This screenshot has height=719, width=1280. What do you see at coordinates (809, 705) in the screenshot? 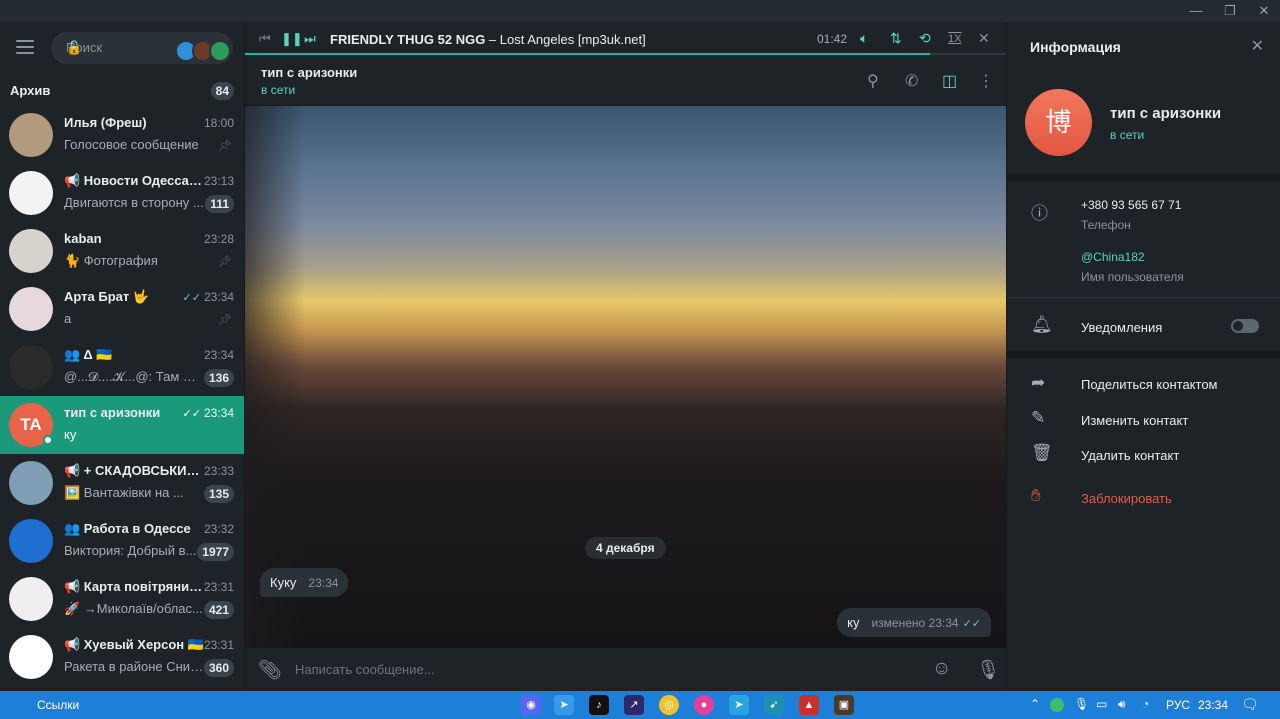
I see `app-icon-3: ▲` at bounding box center [809, 705].